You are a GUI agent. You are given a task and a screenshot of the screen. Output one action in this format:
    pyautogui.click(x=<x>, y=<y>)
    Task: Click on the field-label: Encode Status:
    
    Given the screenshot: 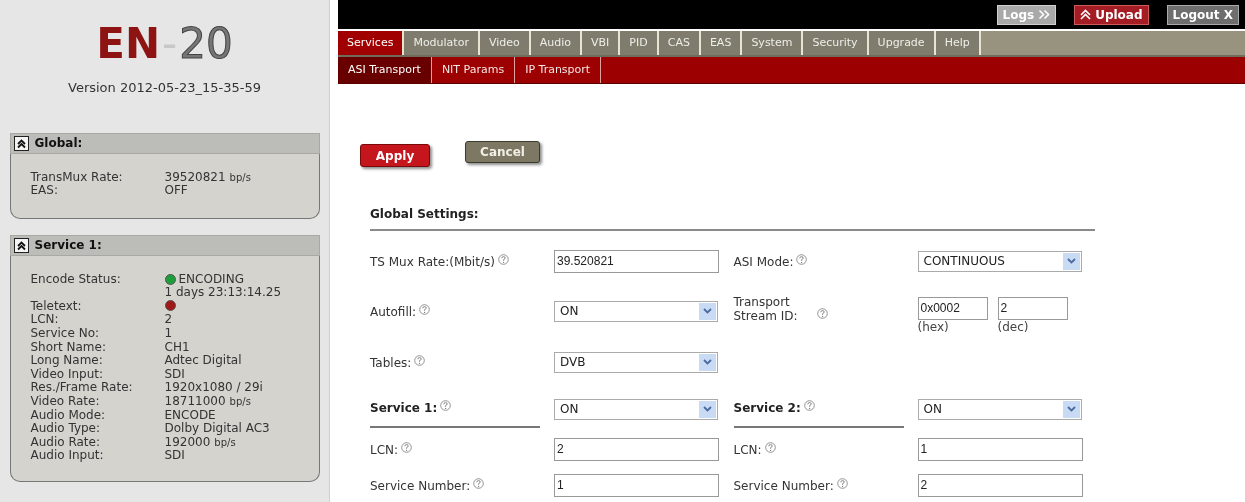 What is the action you would take?
    pyautogui.click(x=76, y=280)
    